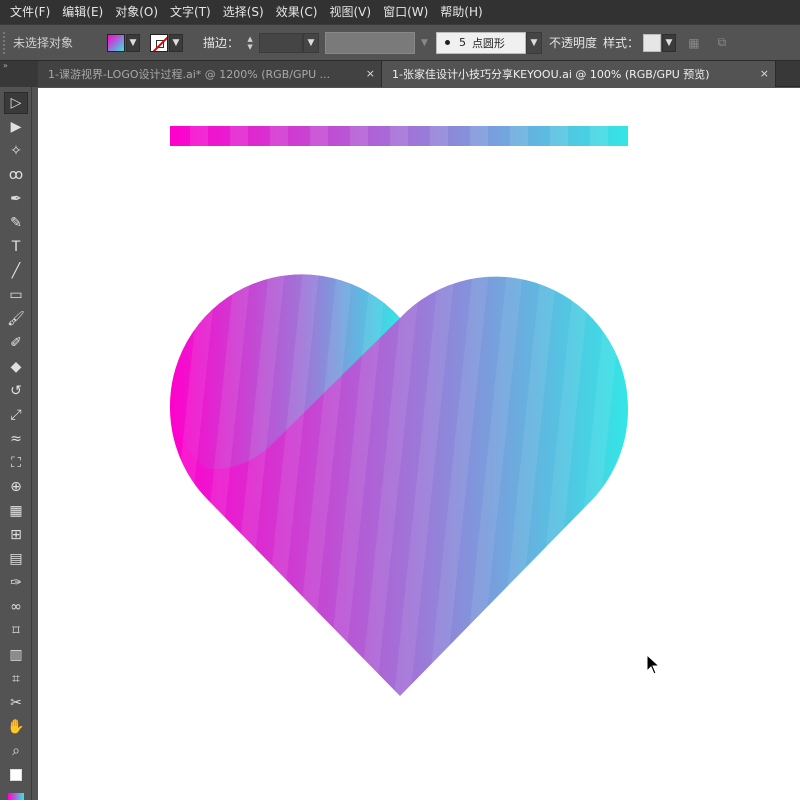 Image resolution: width=800 pixels, height=800 pixels. I want to click on mesh-tool-icon: ⊞, so click(16, 535).